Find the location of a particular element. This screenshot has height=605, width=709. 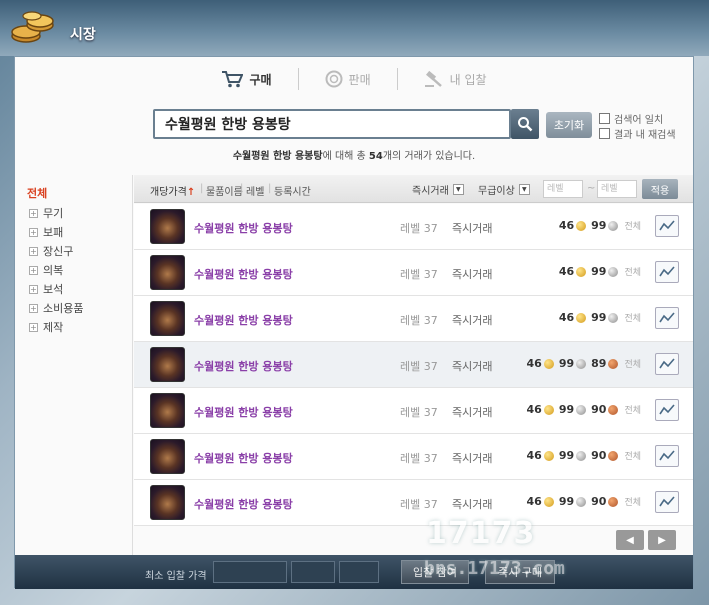

exact-match-checkbox is located at coordinates (604, 118).